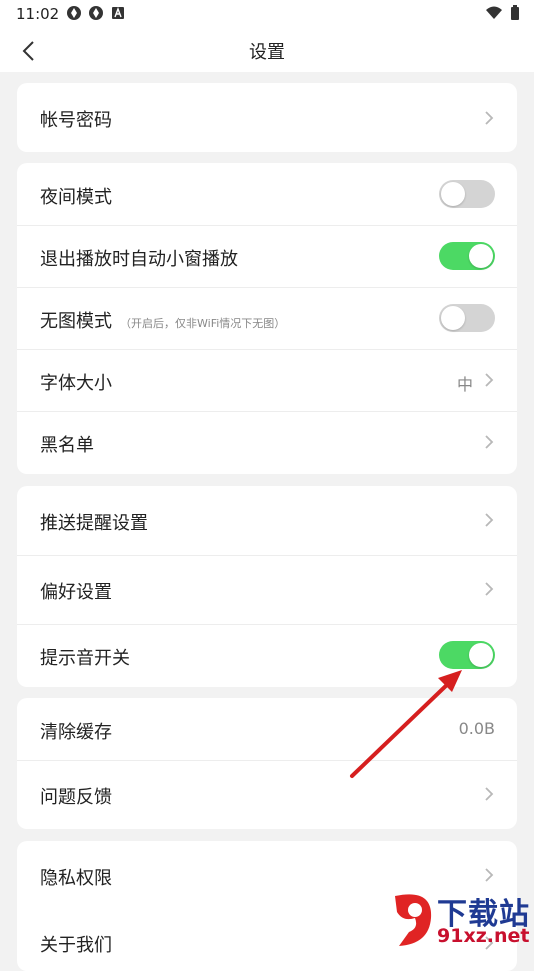 This screenshot has height=971, width=534. I want to click on row-label-text: 无图模式, so click(76, 321).